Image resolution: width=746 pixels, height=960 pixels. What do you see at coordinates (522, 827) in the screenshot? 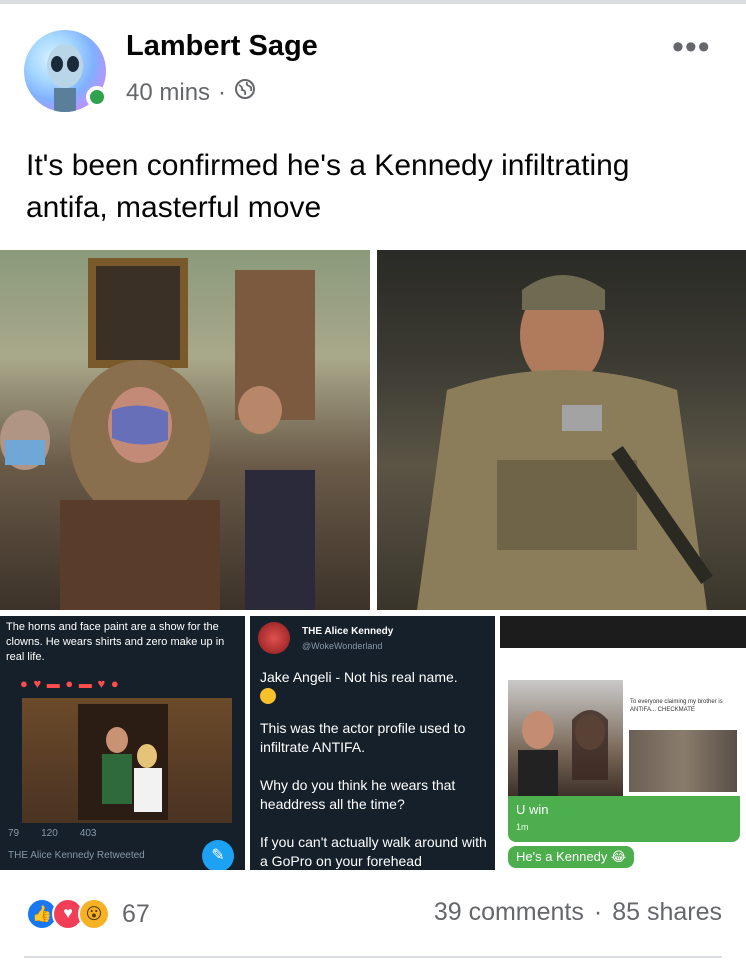
I see `chat-bubble-time: 1m` at bounding box center [522, 827].